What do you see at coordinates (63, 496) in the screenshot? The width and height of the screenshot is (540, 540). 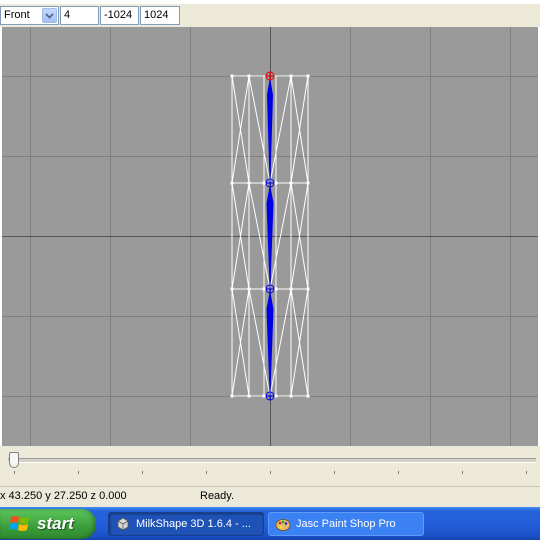 I see `cursor-coordinates: x 43.250 y 27.250 z 0.000` at bounding box center [63, 496].